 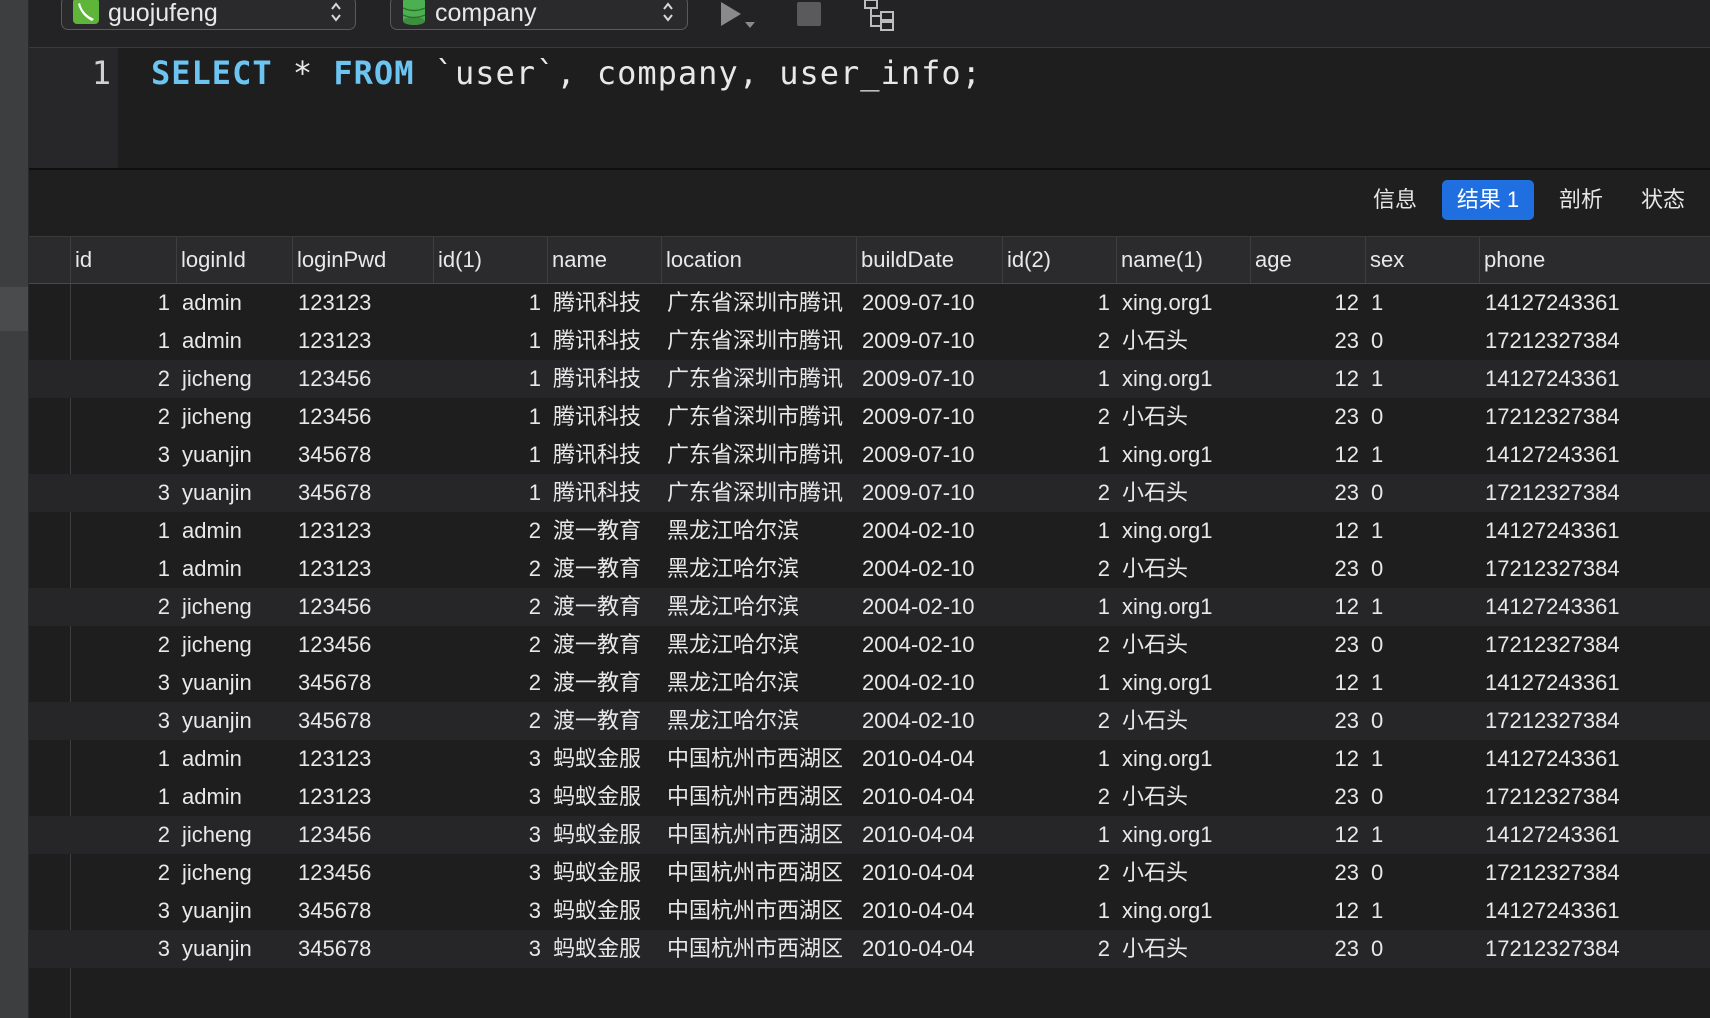 I want to click on cell-login-pwd: 123123, so click(x=362, y=569).